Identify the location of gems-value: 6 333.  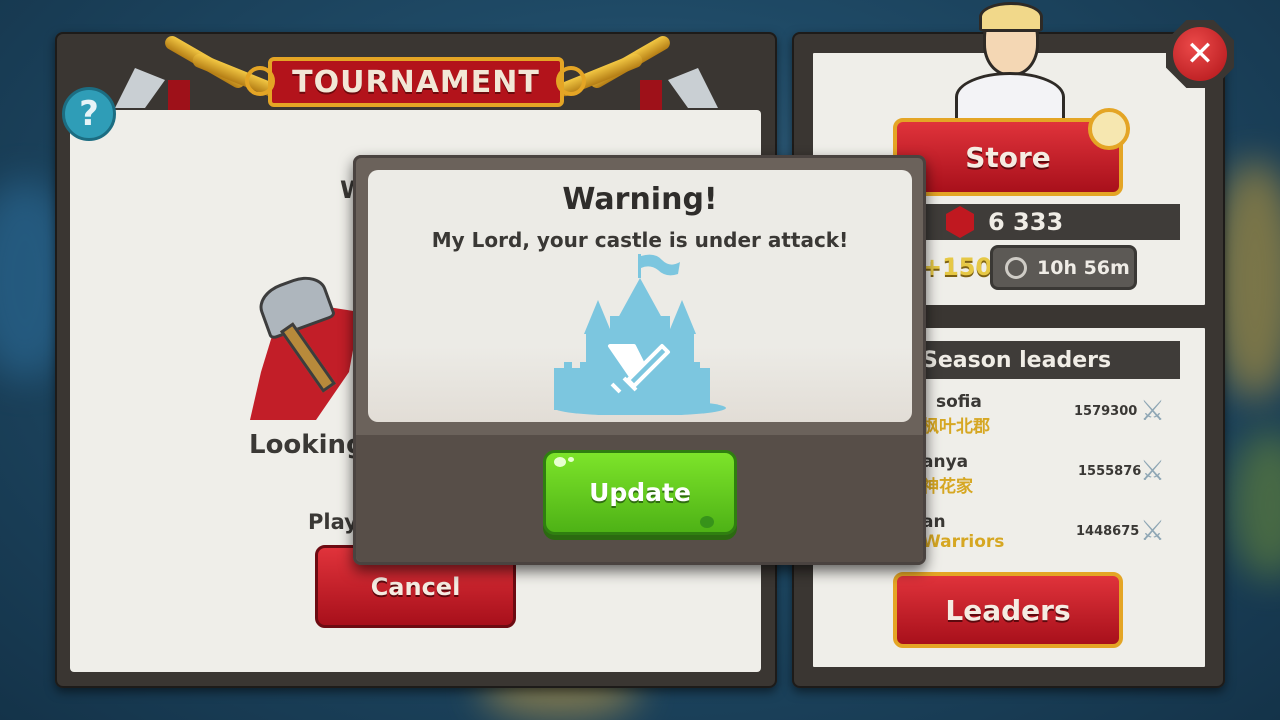
(1026, 222).